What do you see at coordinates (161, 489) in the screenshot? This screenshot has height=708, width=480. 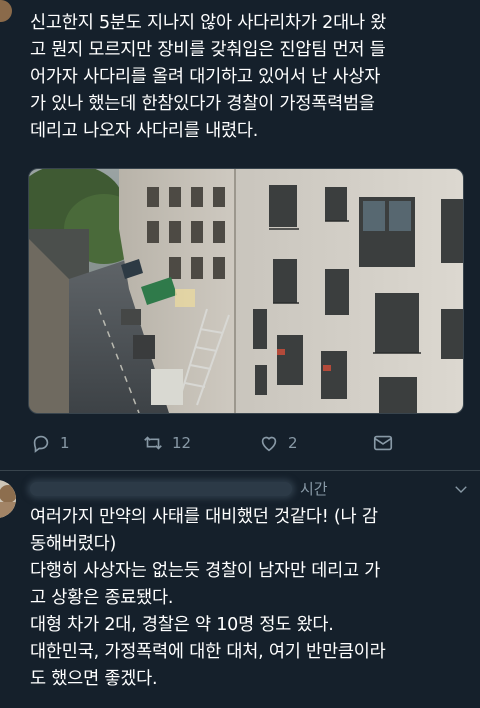 I see `blurred-username` at bounding box center [161, 489].